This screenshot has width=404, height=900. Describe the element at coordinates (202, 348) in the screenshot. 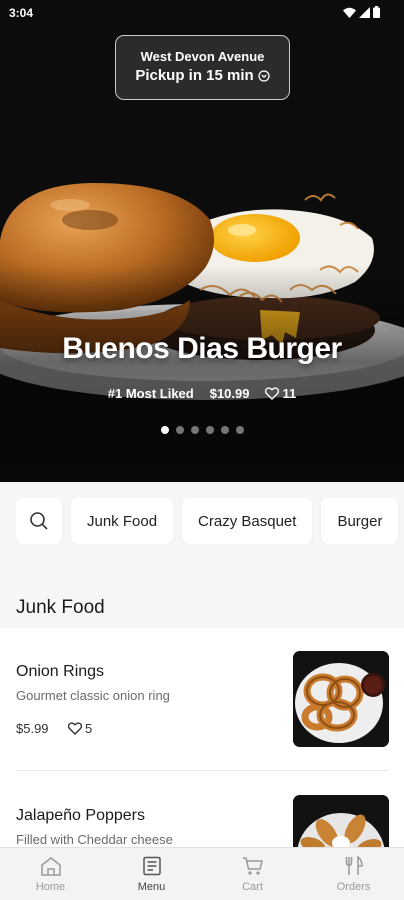

I see `hero-title: Buenos Dias Burger` at that location.